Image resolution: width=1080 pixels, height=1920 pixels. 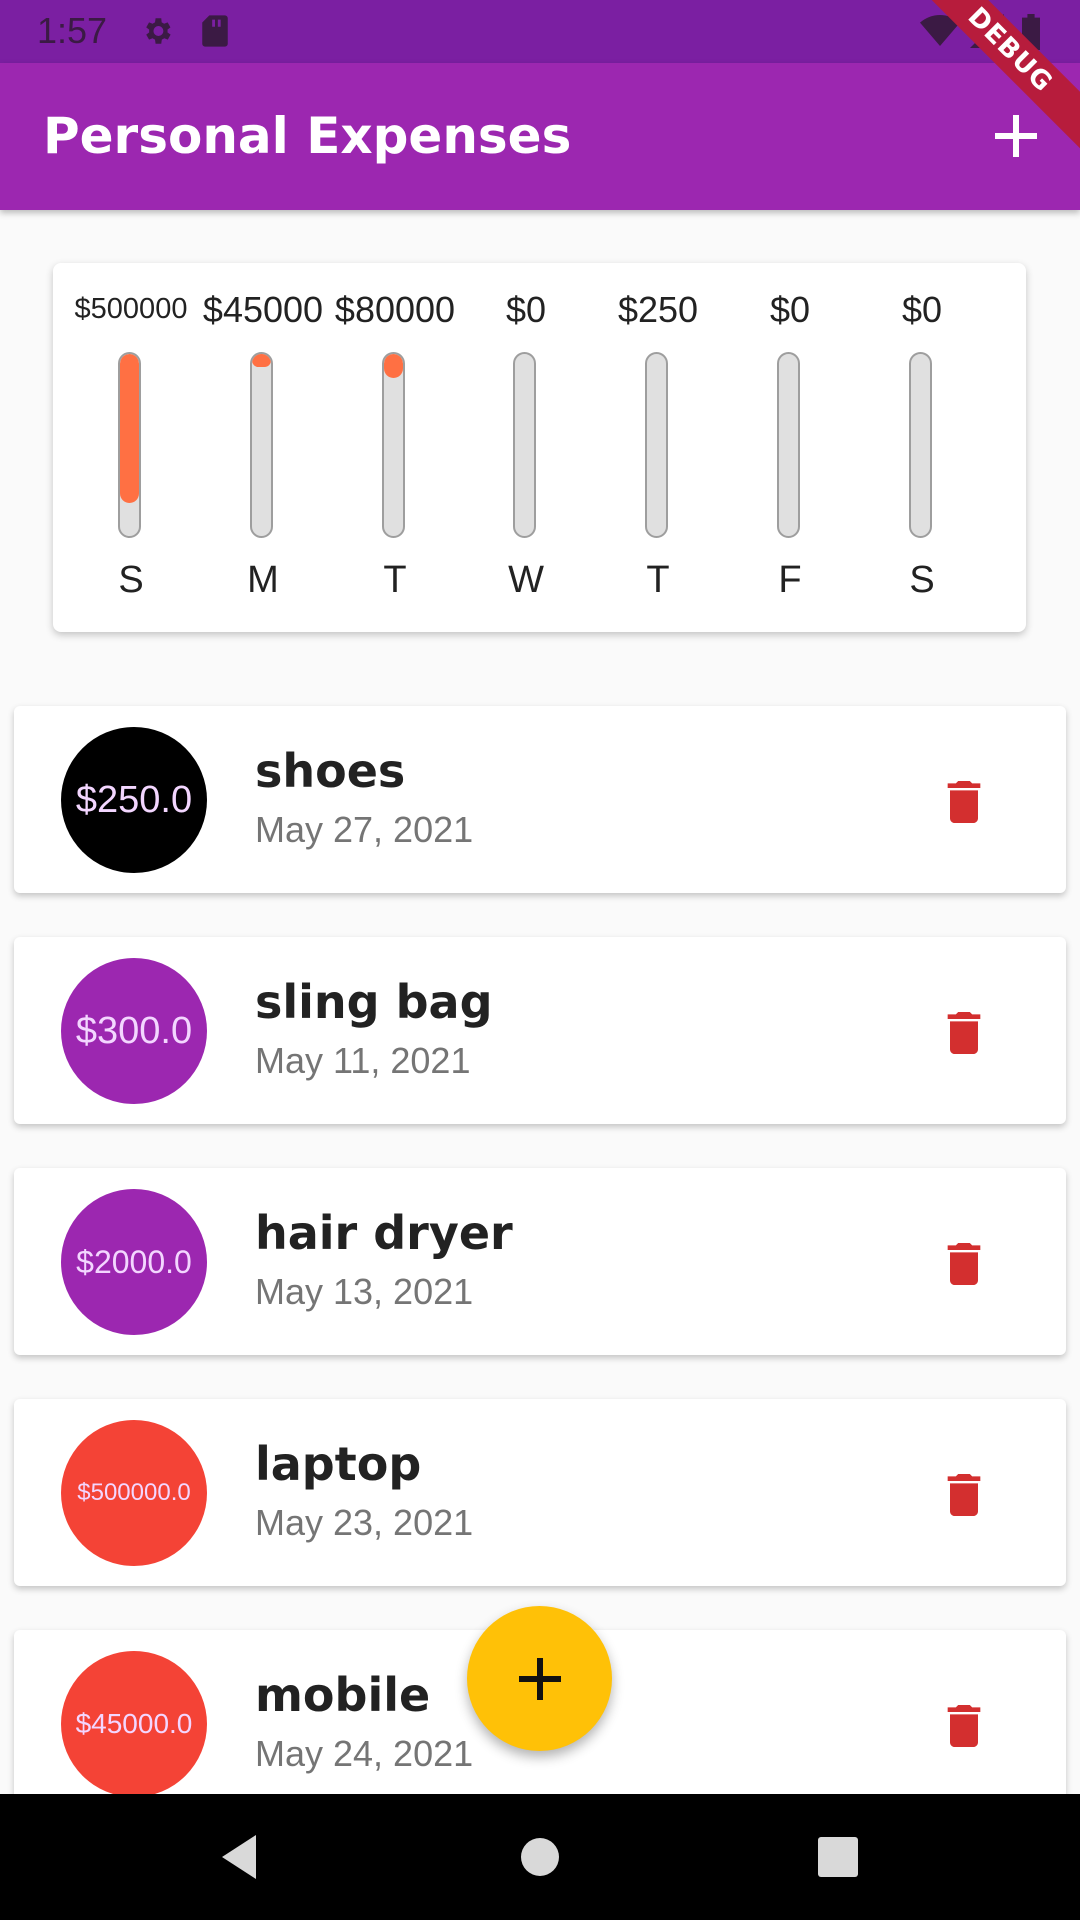 What do you see at coordinates (540, 31) in the screenshot?
I see `status-bar: 1:57` at bounding box center [540, 31].